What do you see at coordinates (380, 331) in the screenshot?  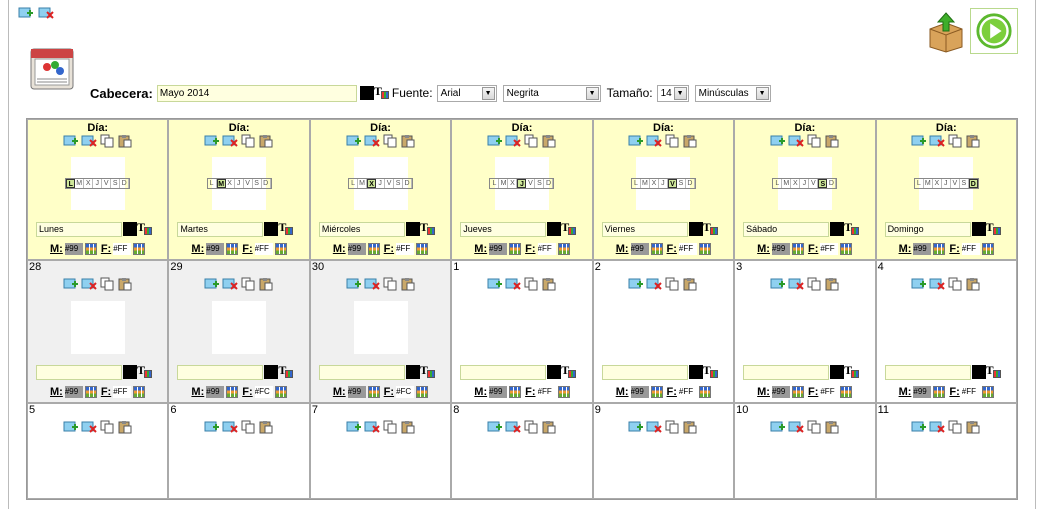 I see `day-cell: 30 T M: #99 F: #FC` at bounding box center [380, 331].